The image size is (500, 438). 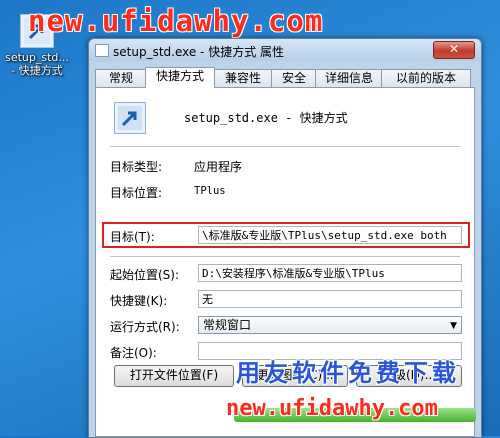 What do you see at coordinates (453, 326) in the screenshot?
I see `chevron-down-icon: ▼` at bounding box center [453, 326].